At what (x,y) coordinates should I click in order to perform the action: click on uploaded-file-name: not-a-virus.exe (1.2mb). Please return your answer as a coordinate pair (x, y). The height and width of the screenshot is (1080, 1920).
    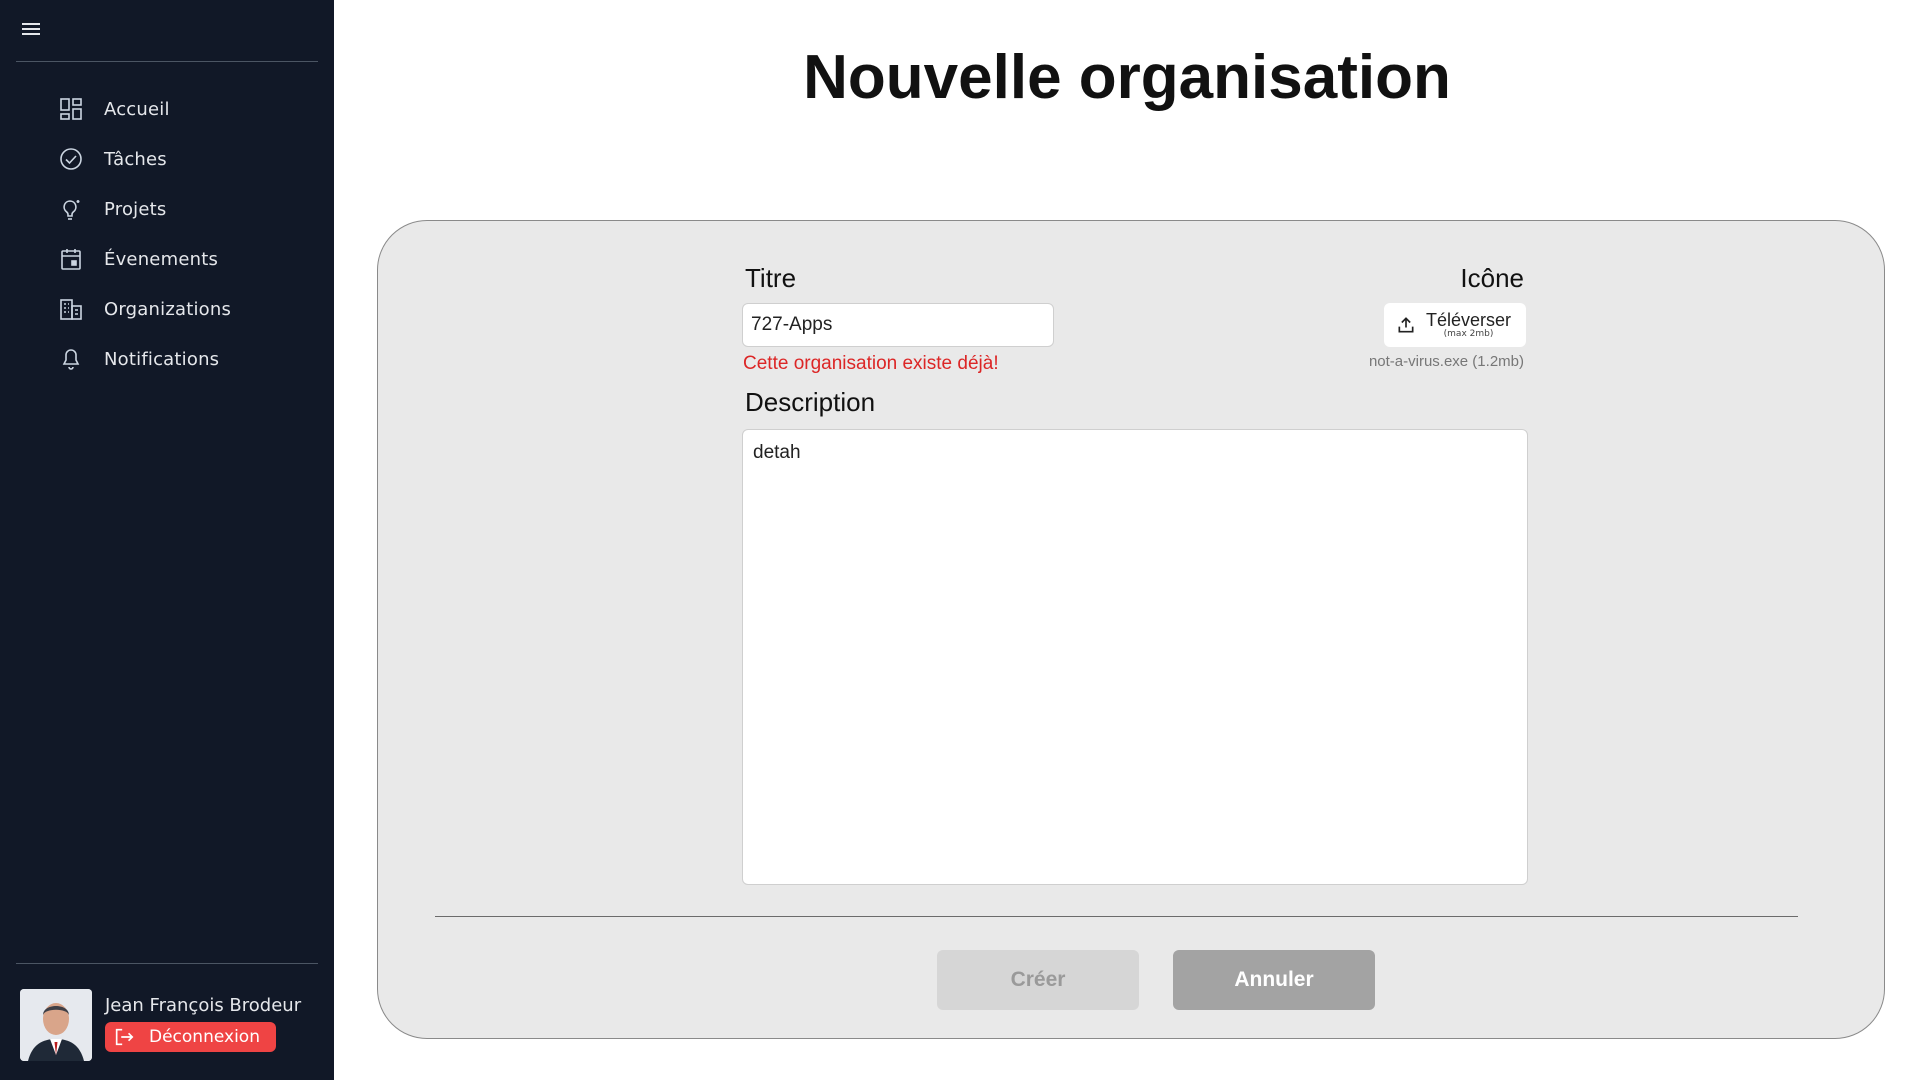
    Looking at the image, I should click on (1446, 361).